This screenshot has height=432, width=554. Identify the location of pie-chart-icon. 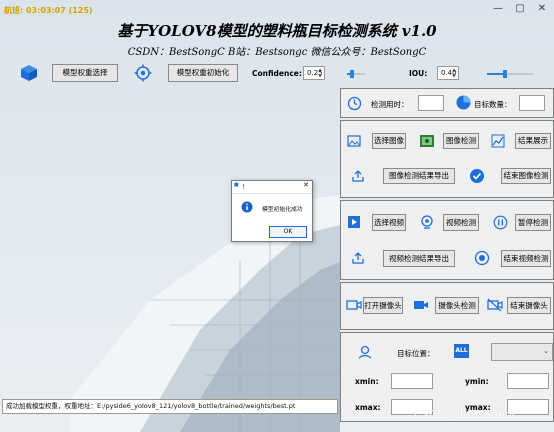
(463, 102).